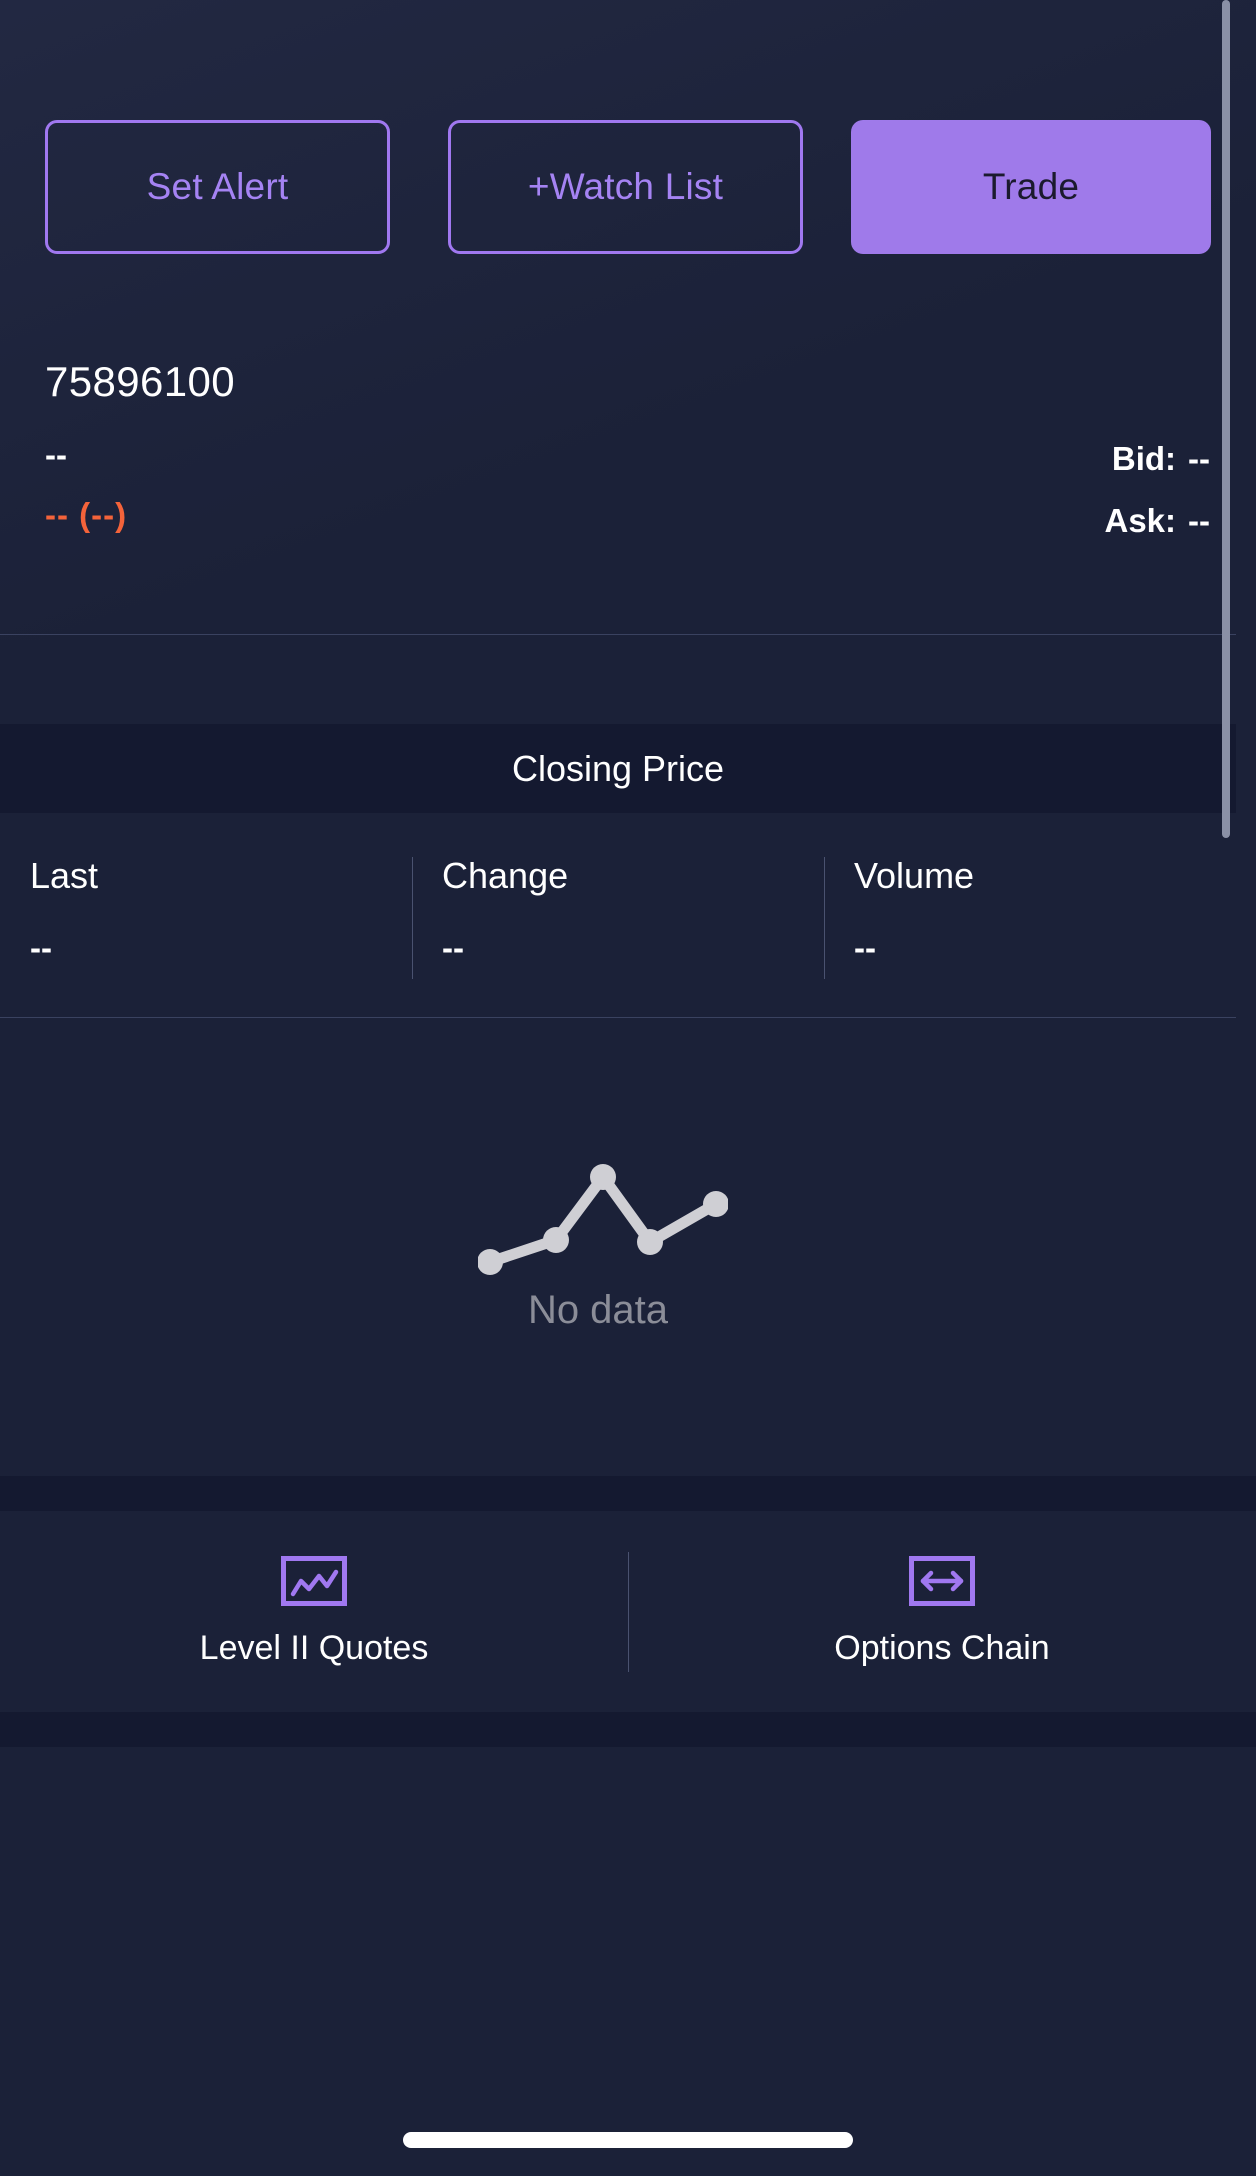 The width and height of the screenshot is (1256, 2176). I want to click on section-spacer-top, so click(628, 1493).